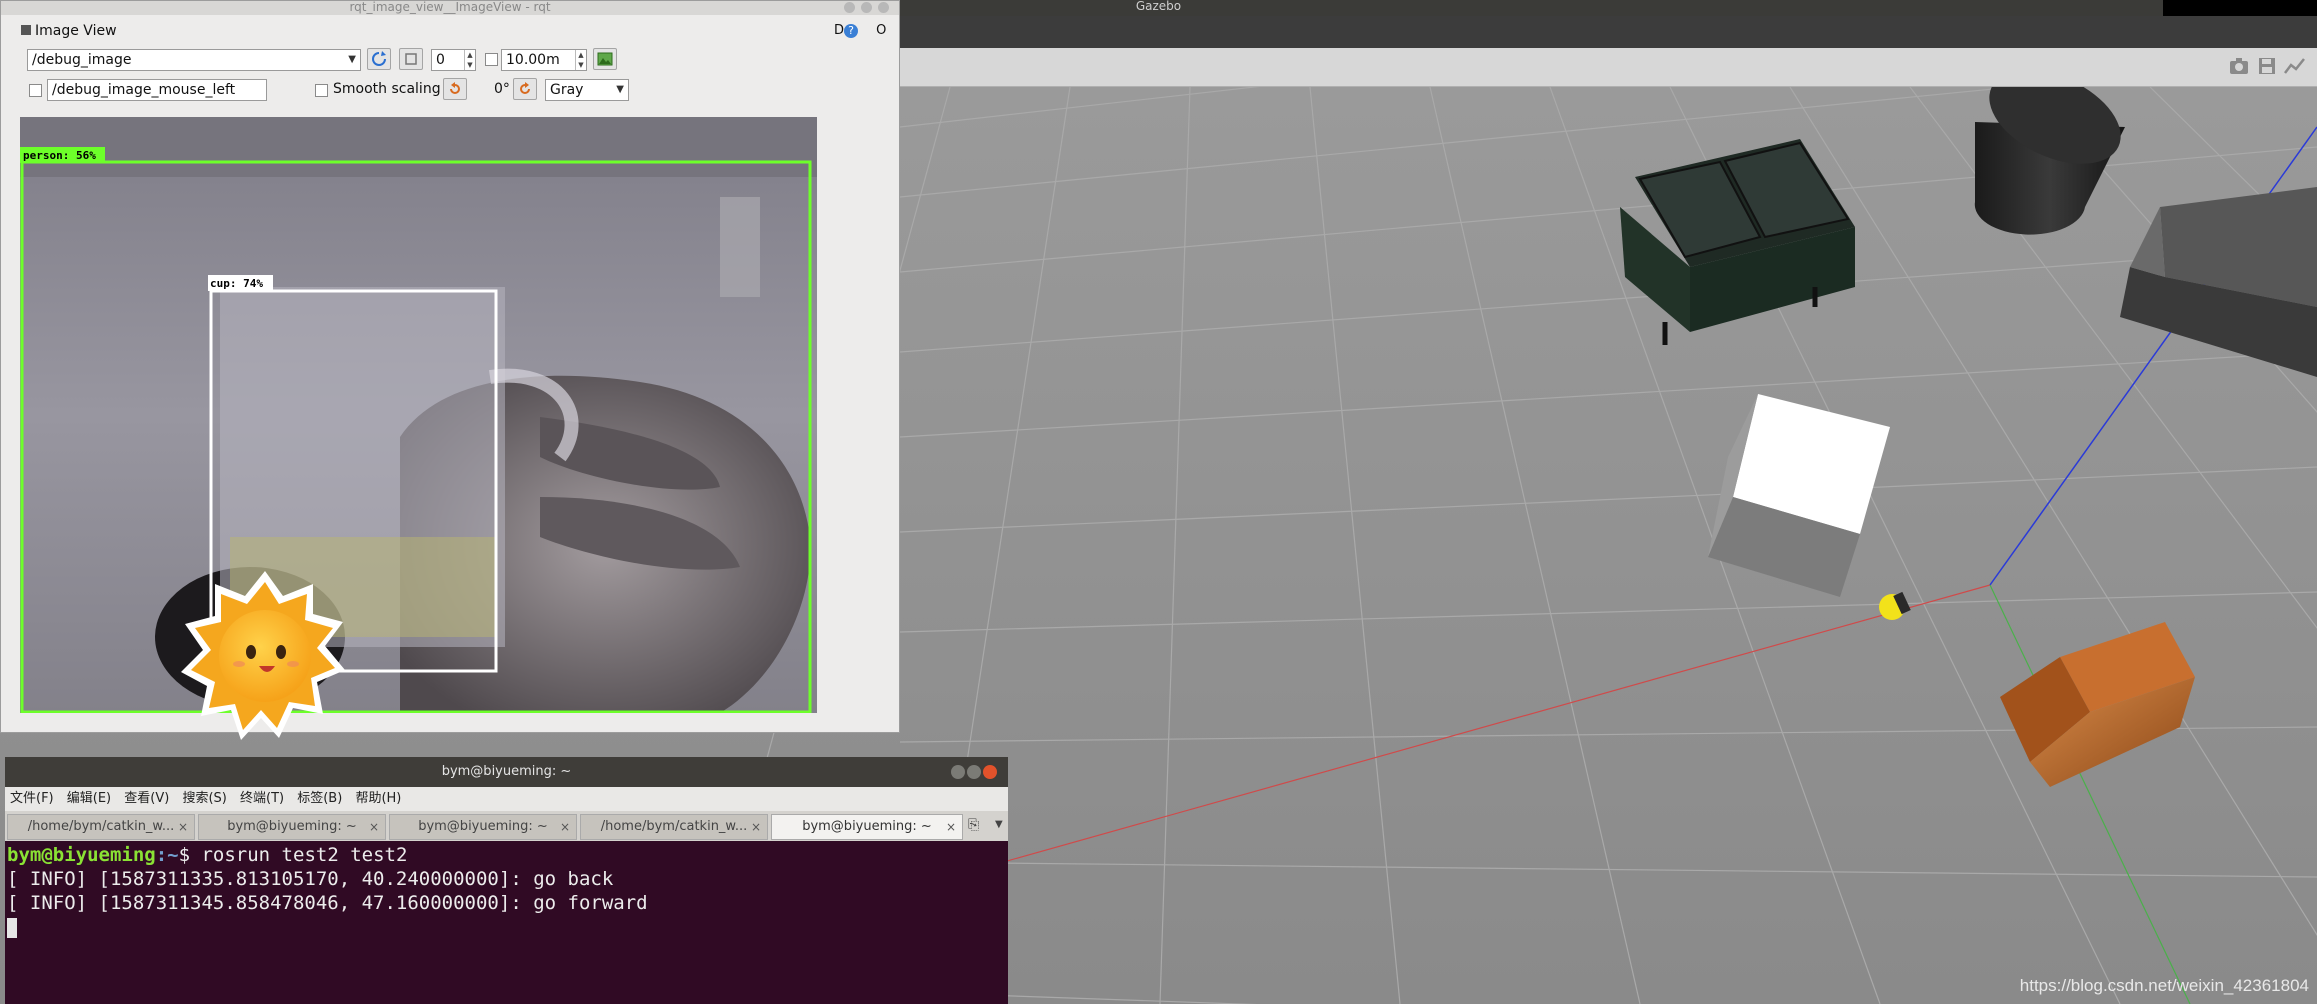  I want to click on terminal-titlebar: bym@biyueming: ~, so click(506, 772).